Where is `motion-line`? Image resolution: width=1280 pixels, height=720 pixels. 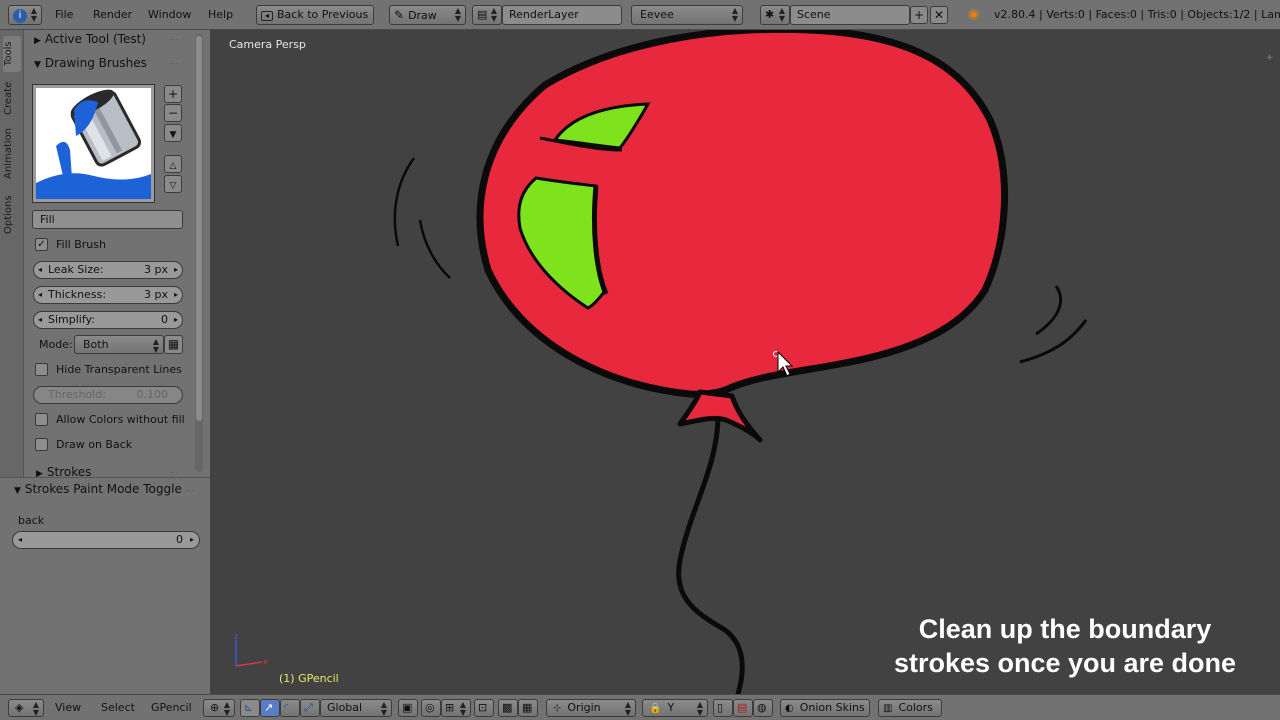
motion-line is located at coordinates (434, 249).